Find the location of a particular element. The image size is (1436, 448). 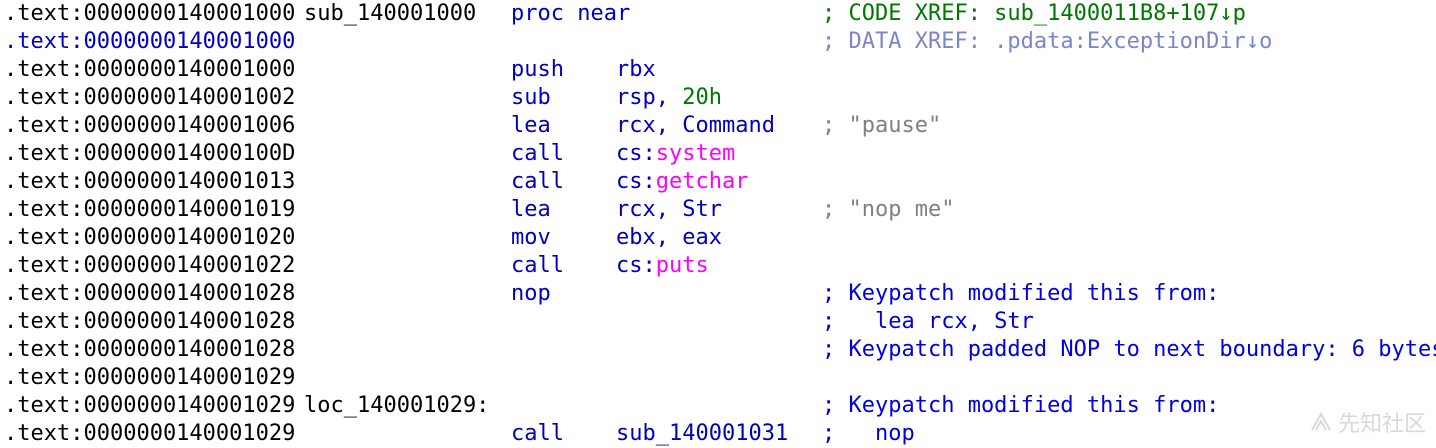

listing-line: .text:0000000140001002 sub rsp, 20h is located at coordinates (718, 98).